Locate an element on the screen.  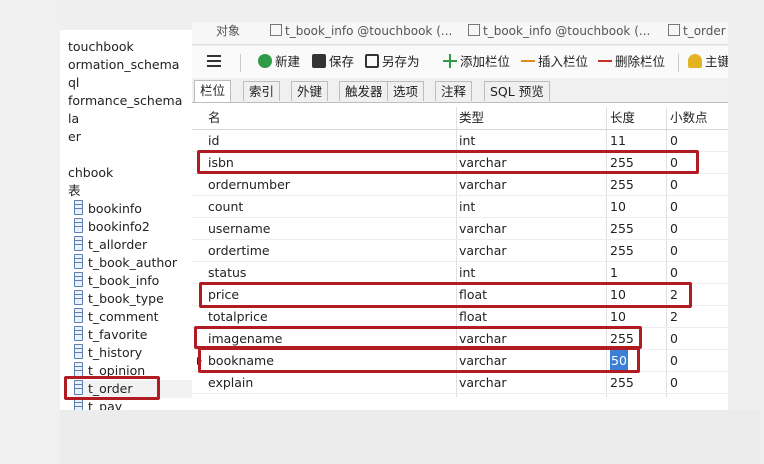
button-label: 添加栏位 is located at coordinates (485, 61).